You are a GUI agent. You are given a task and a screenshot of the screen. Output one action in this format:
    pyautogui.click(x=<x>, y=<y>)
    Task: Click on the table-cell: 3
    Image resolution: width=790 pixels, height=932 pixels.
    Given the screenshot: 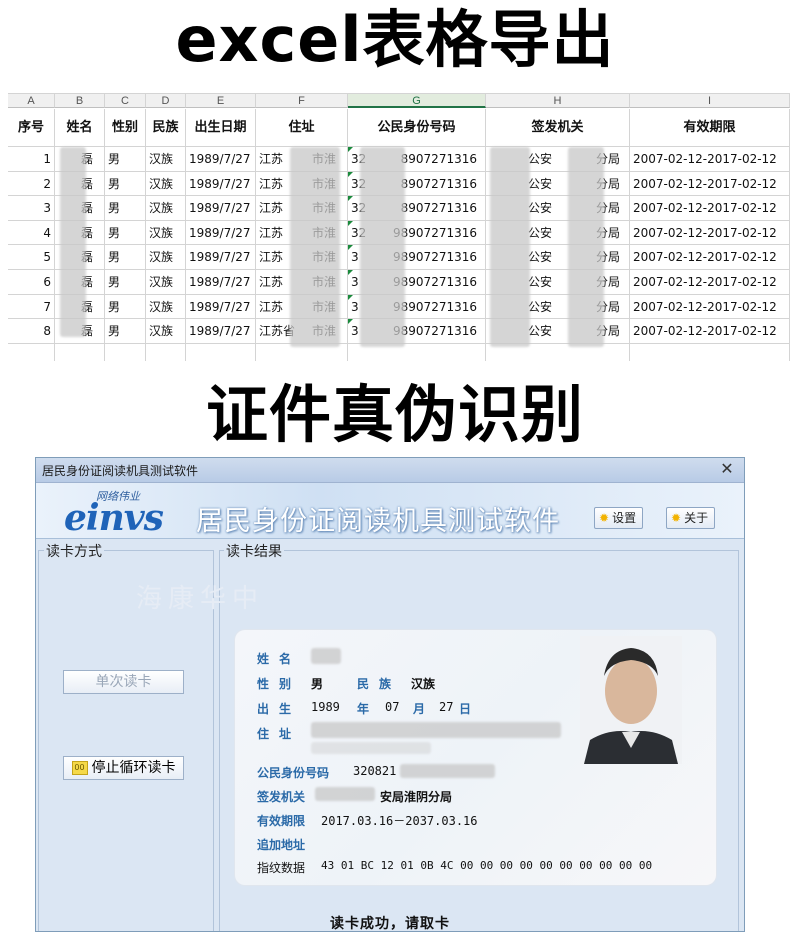 What is the action you would take?
    pyautogui.click(x=31, y=208)
    